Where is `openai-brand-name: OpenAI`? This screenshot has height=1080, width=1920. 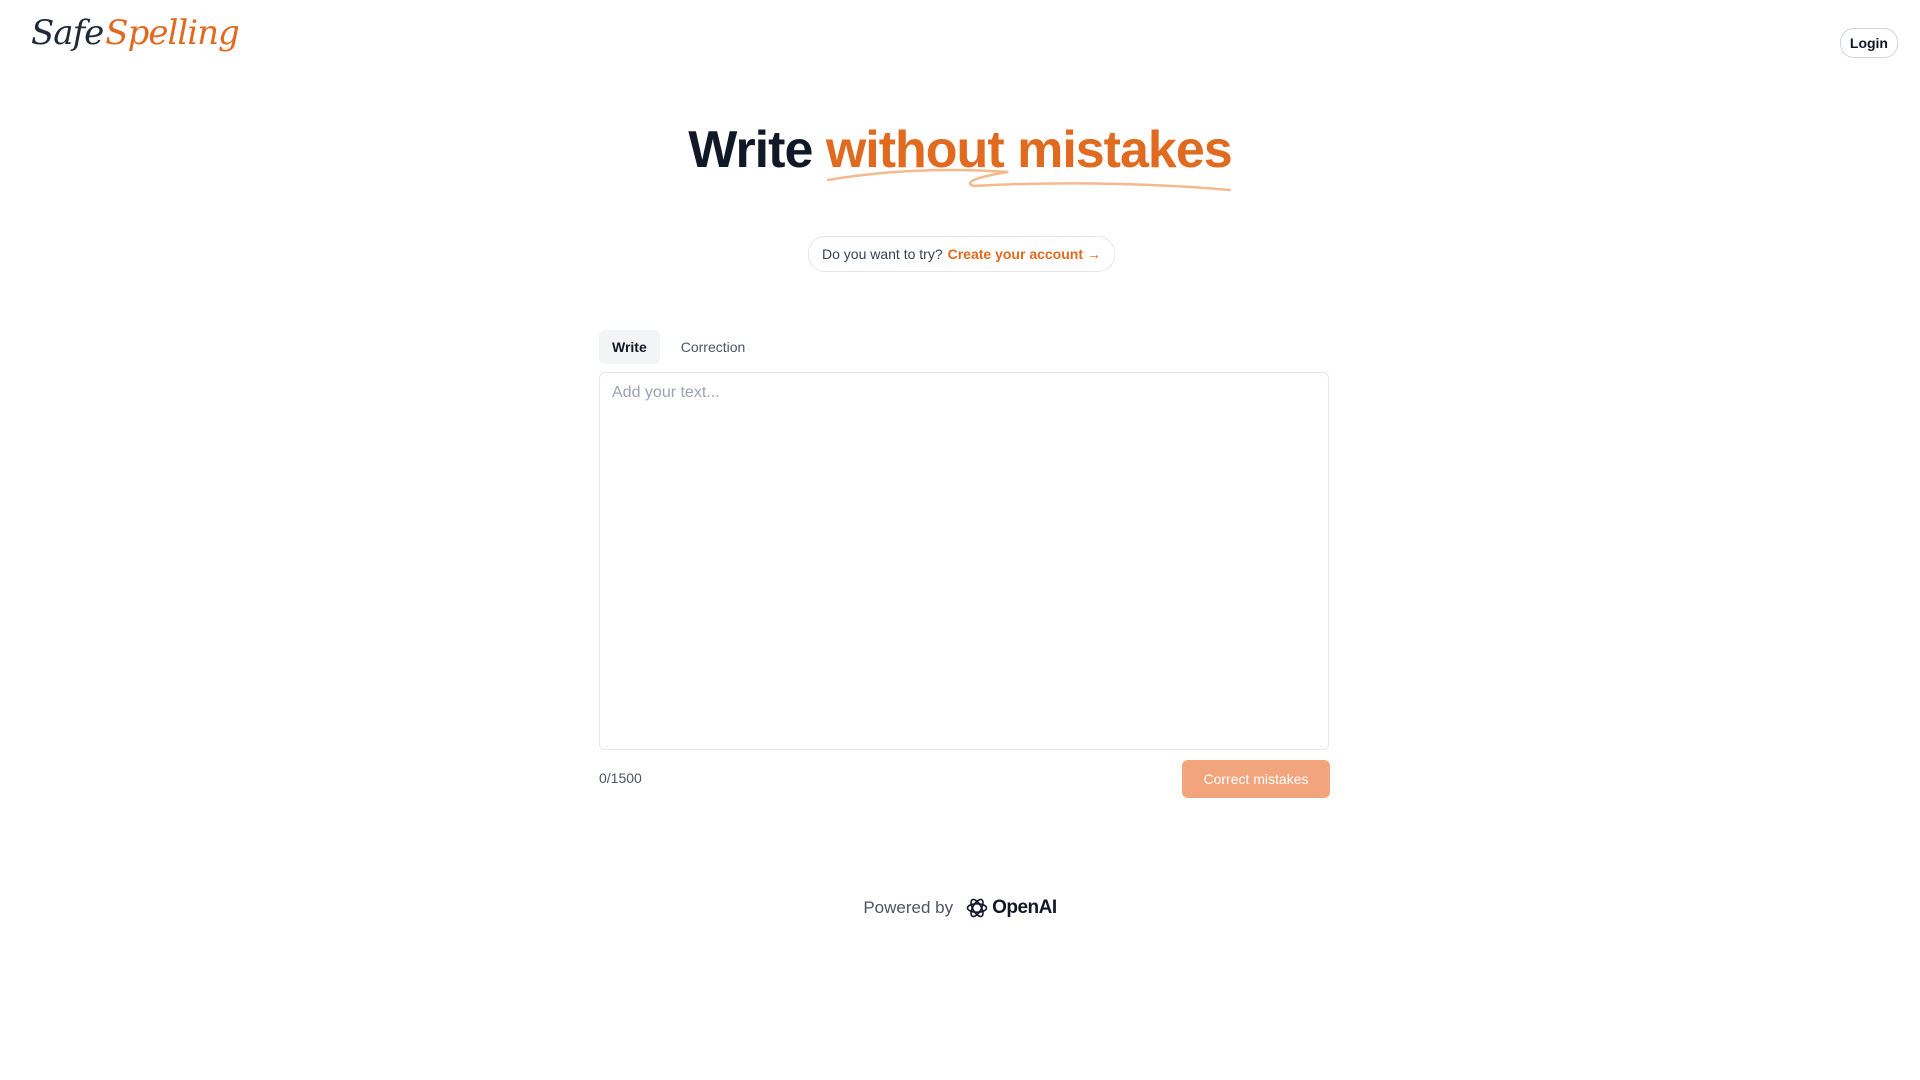
openai-brand-name: OpenAI is located at coordinates (1024, 907).